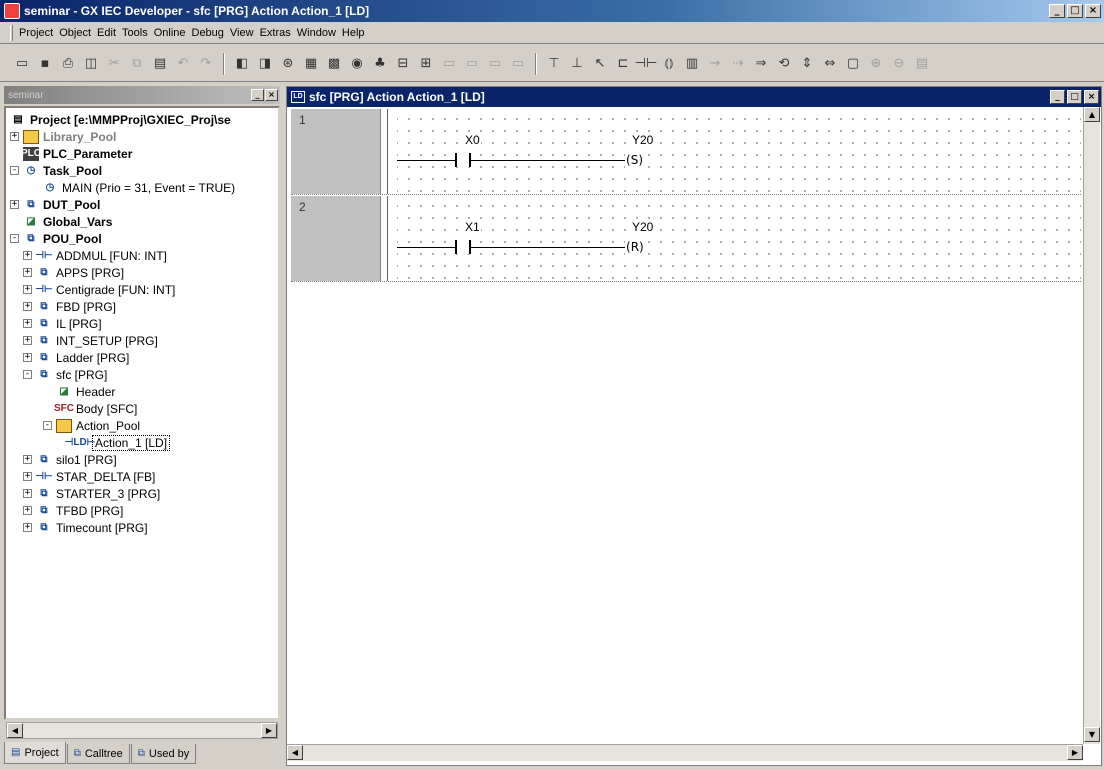 The height and width of the screenshot is (769, 1104). What do you see at coordinates (242, 64) in the screenshot?
I see `new-object-icon: ◧` at bounding box center [242, 64].